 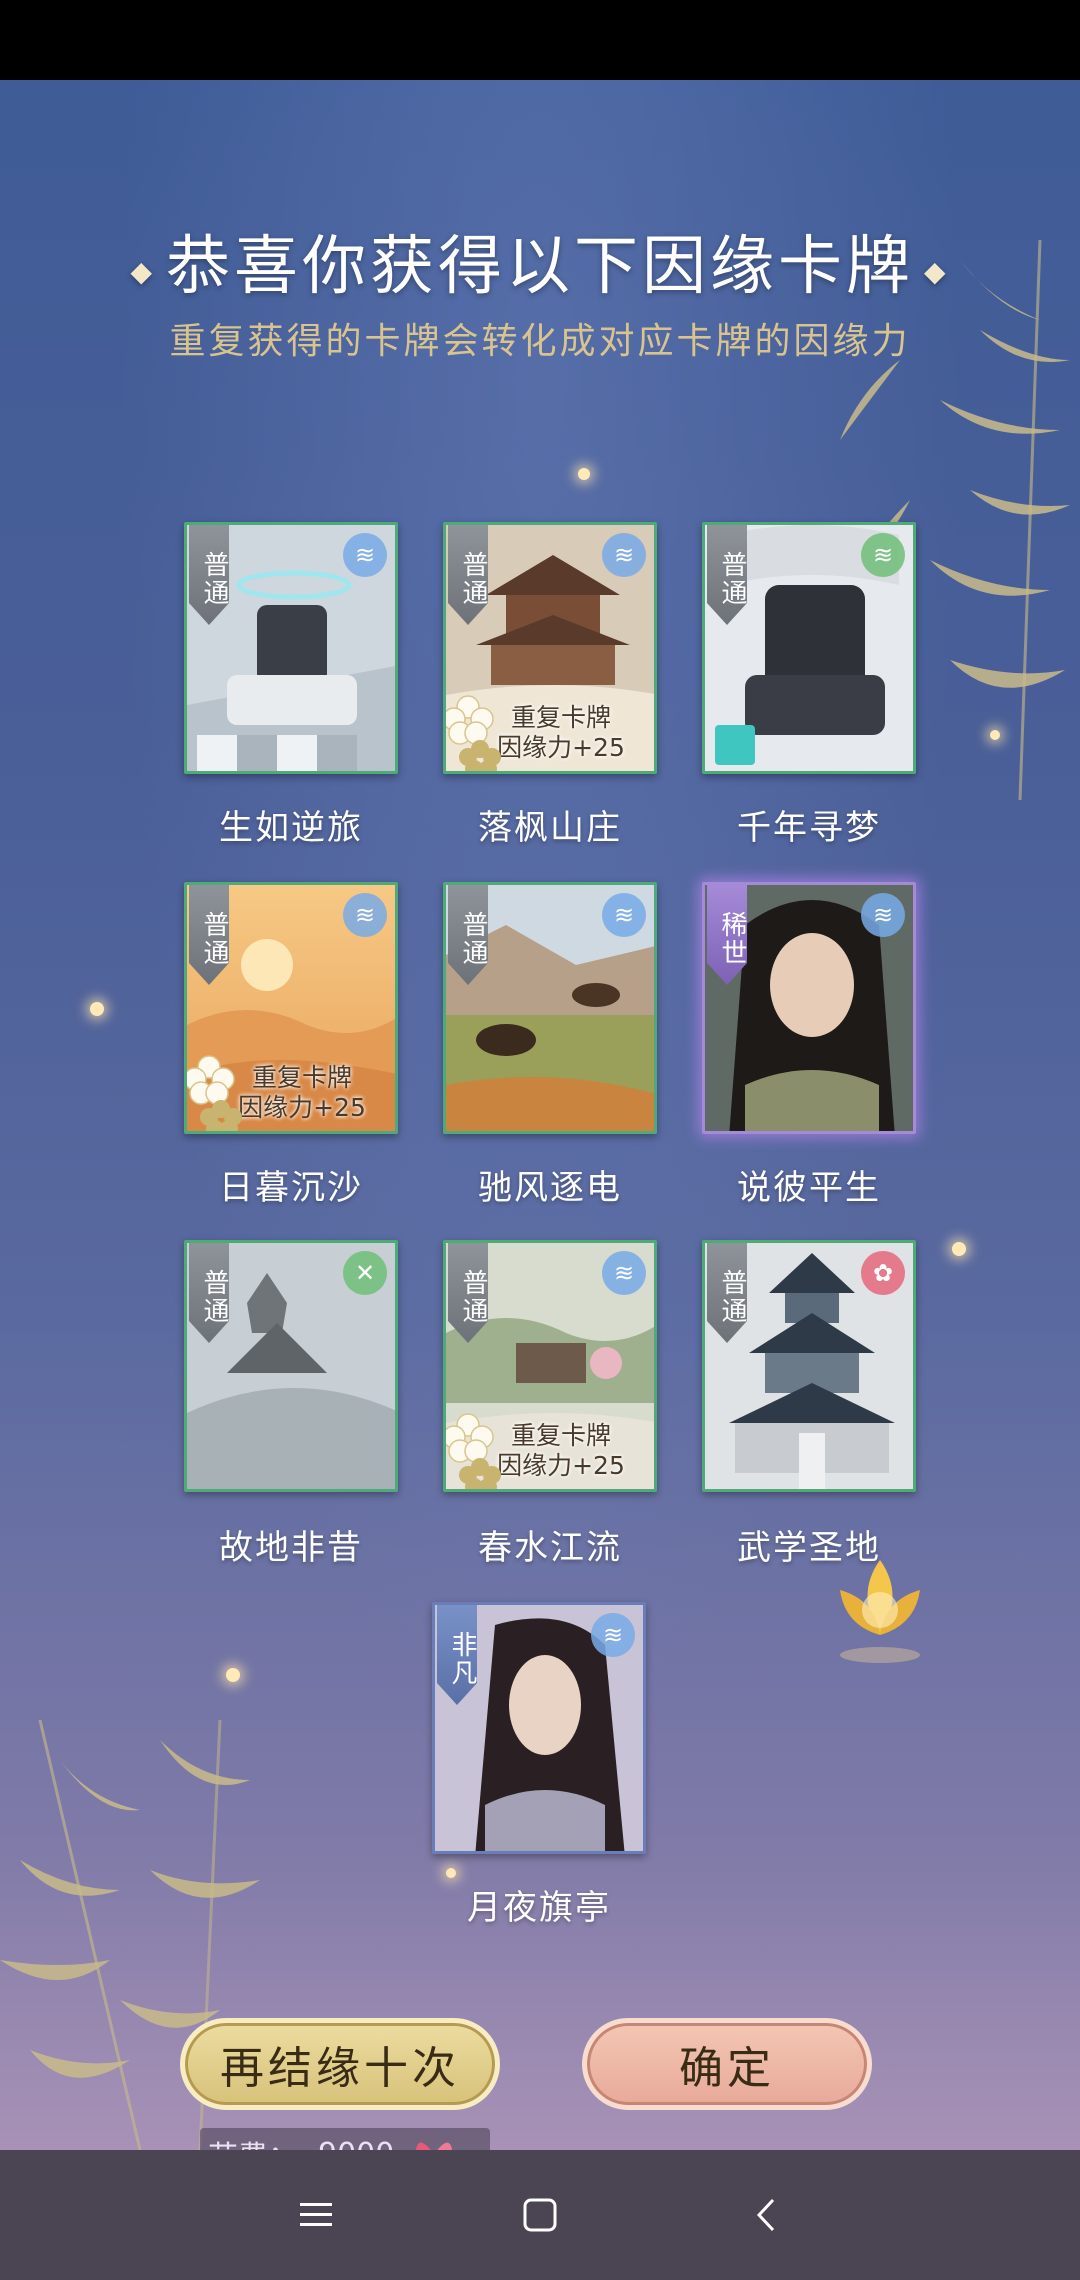 What do you see at coordinates (340, 2064) in the screenshot?
I see `draw-ten-again-button: 再结缘十次` at bounding box center [340, 2064].